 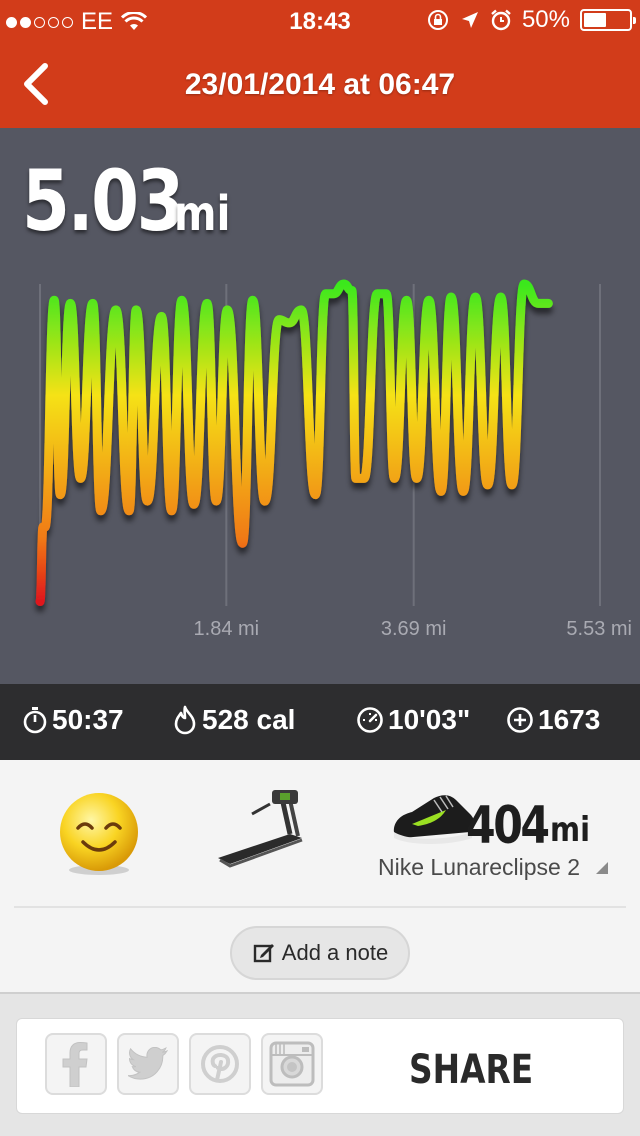 What do you see at coordinates (595, 20) in the screenshot?
I see `battery-level` at bounding box center [595, 20].